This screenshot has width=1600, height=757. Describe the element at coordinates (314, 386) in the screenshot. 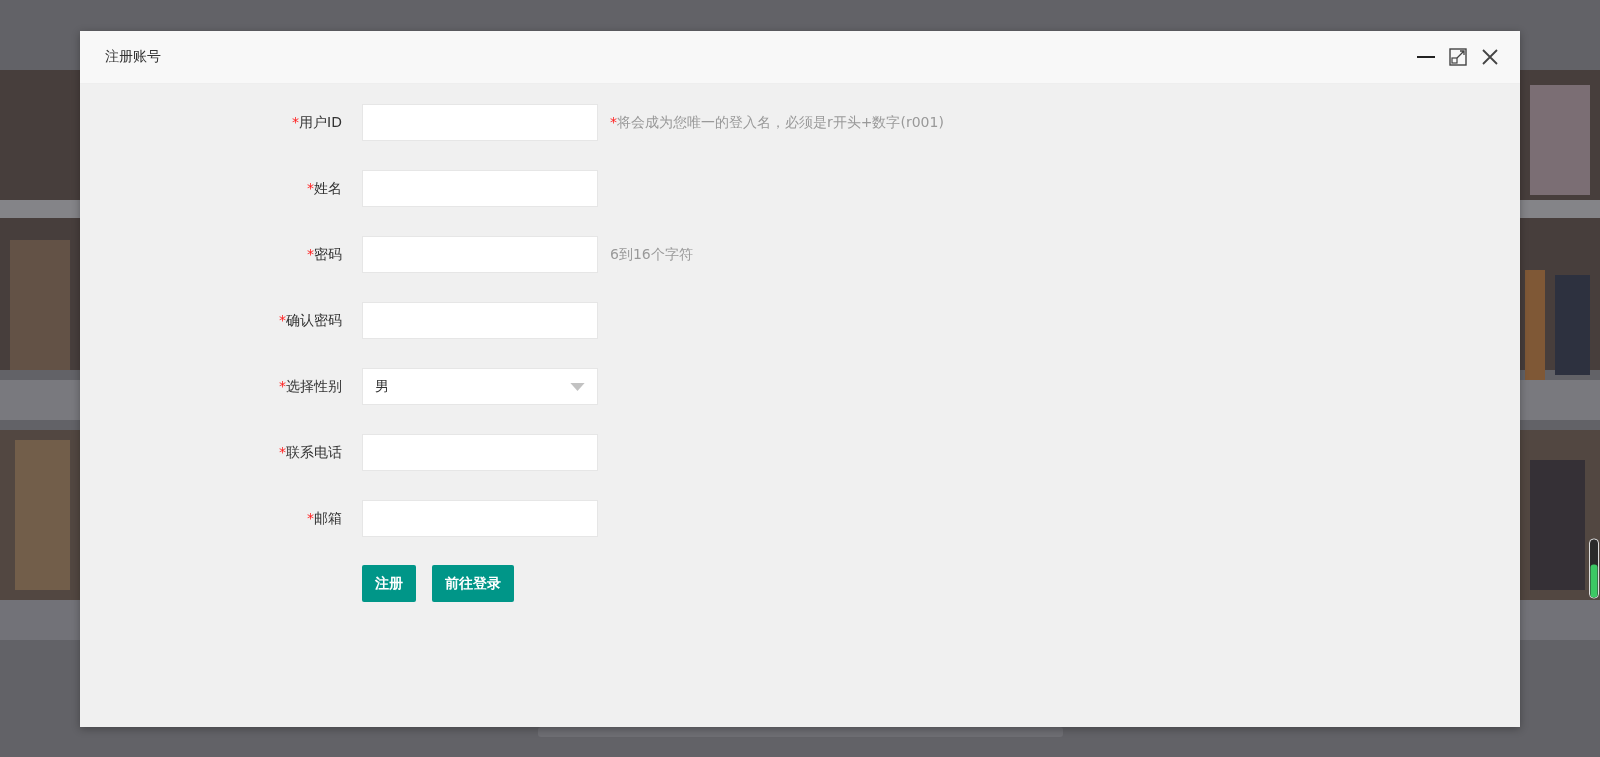

I see `field-label: 选择性别` at that location.